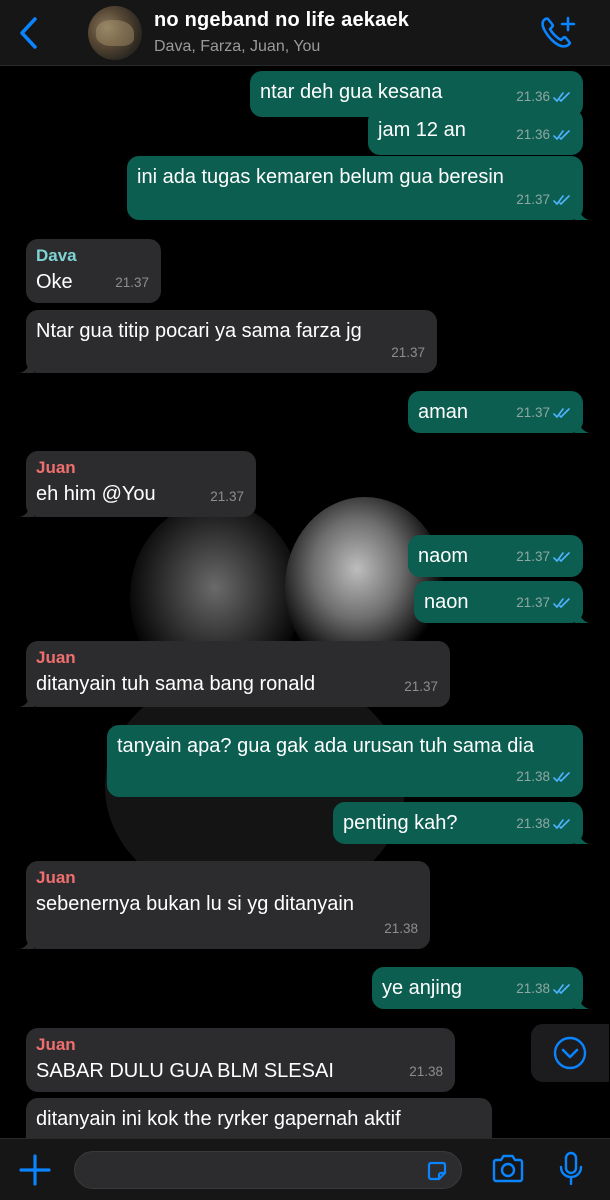 The height and width of the screenshot is (1200, 610). I want to click on message-text: Oke, so click(54, 282).